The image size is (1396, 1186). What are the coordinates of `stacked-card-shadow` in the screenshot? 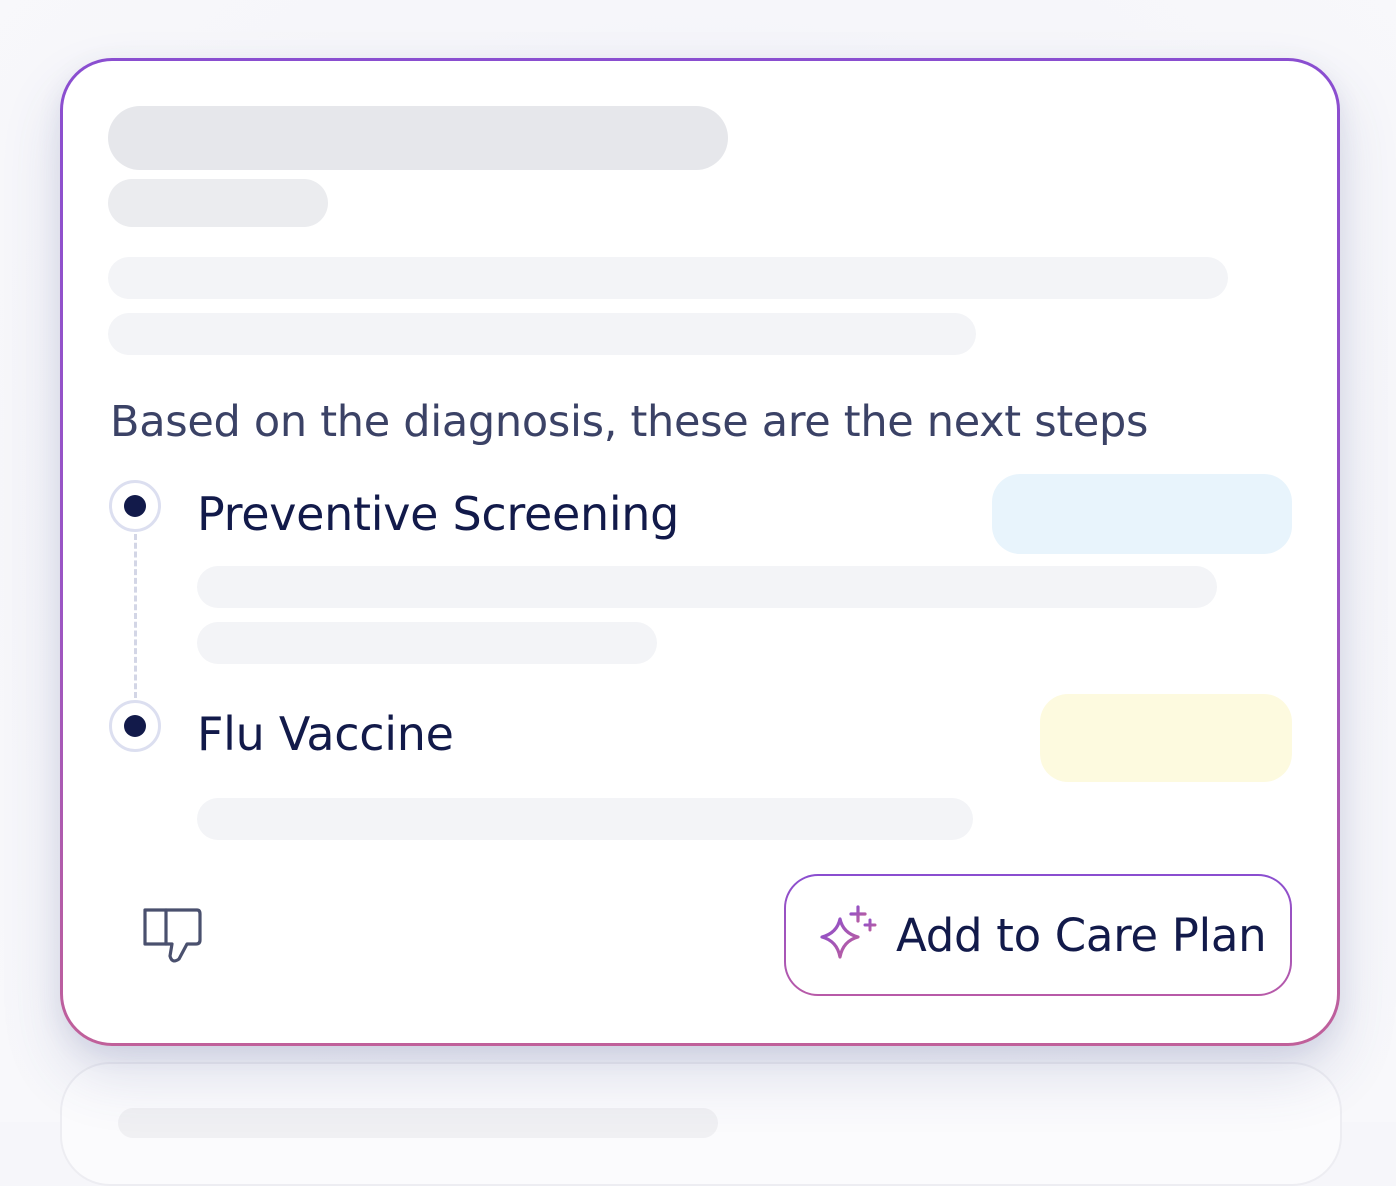 It's located at (701, 1124).